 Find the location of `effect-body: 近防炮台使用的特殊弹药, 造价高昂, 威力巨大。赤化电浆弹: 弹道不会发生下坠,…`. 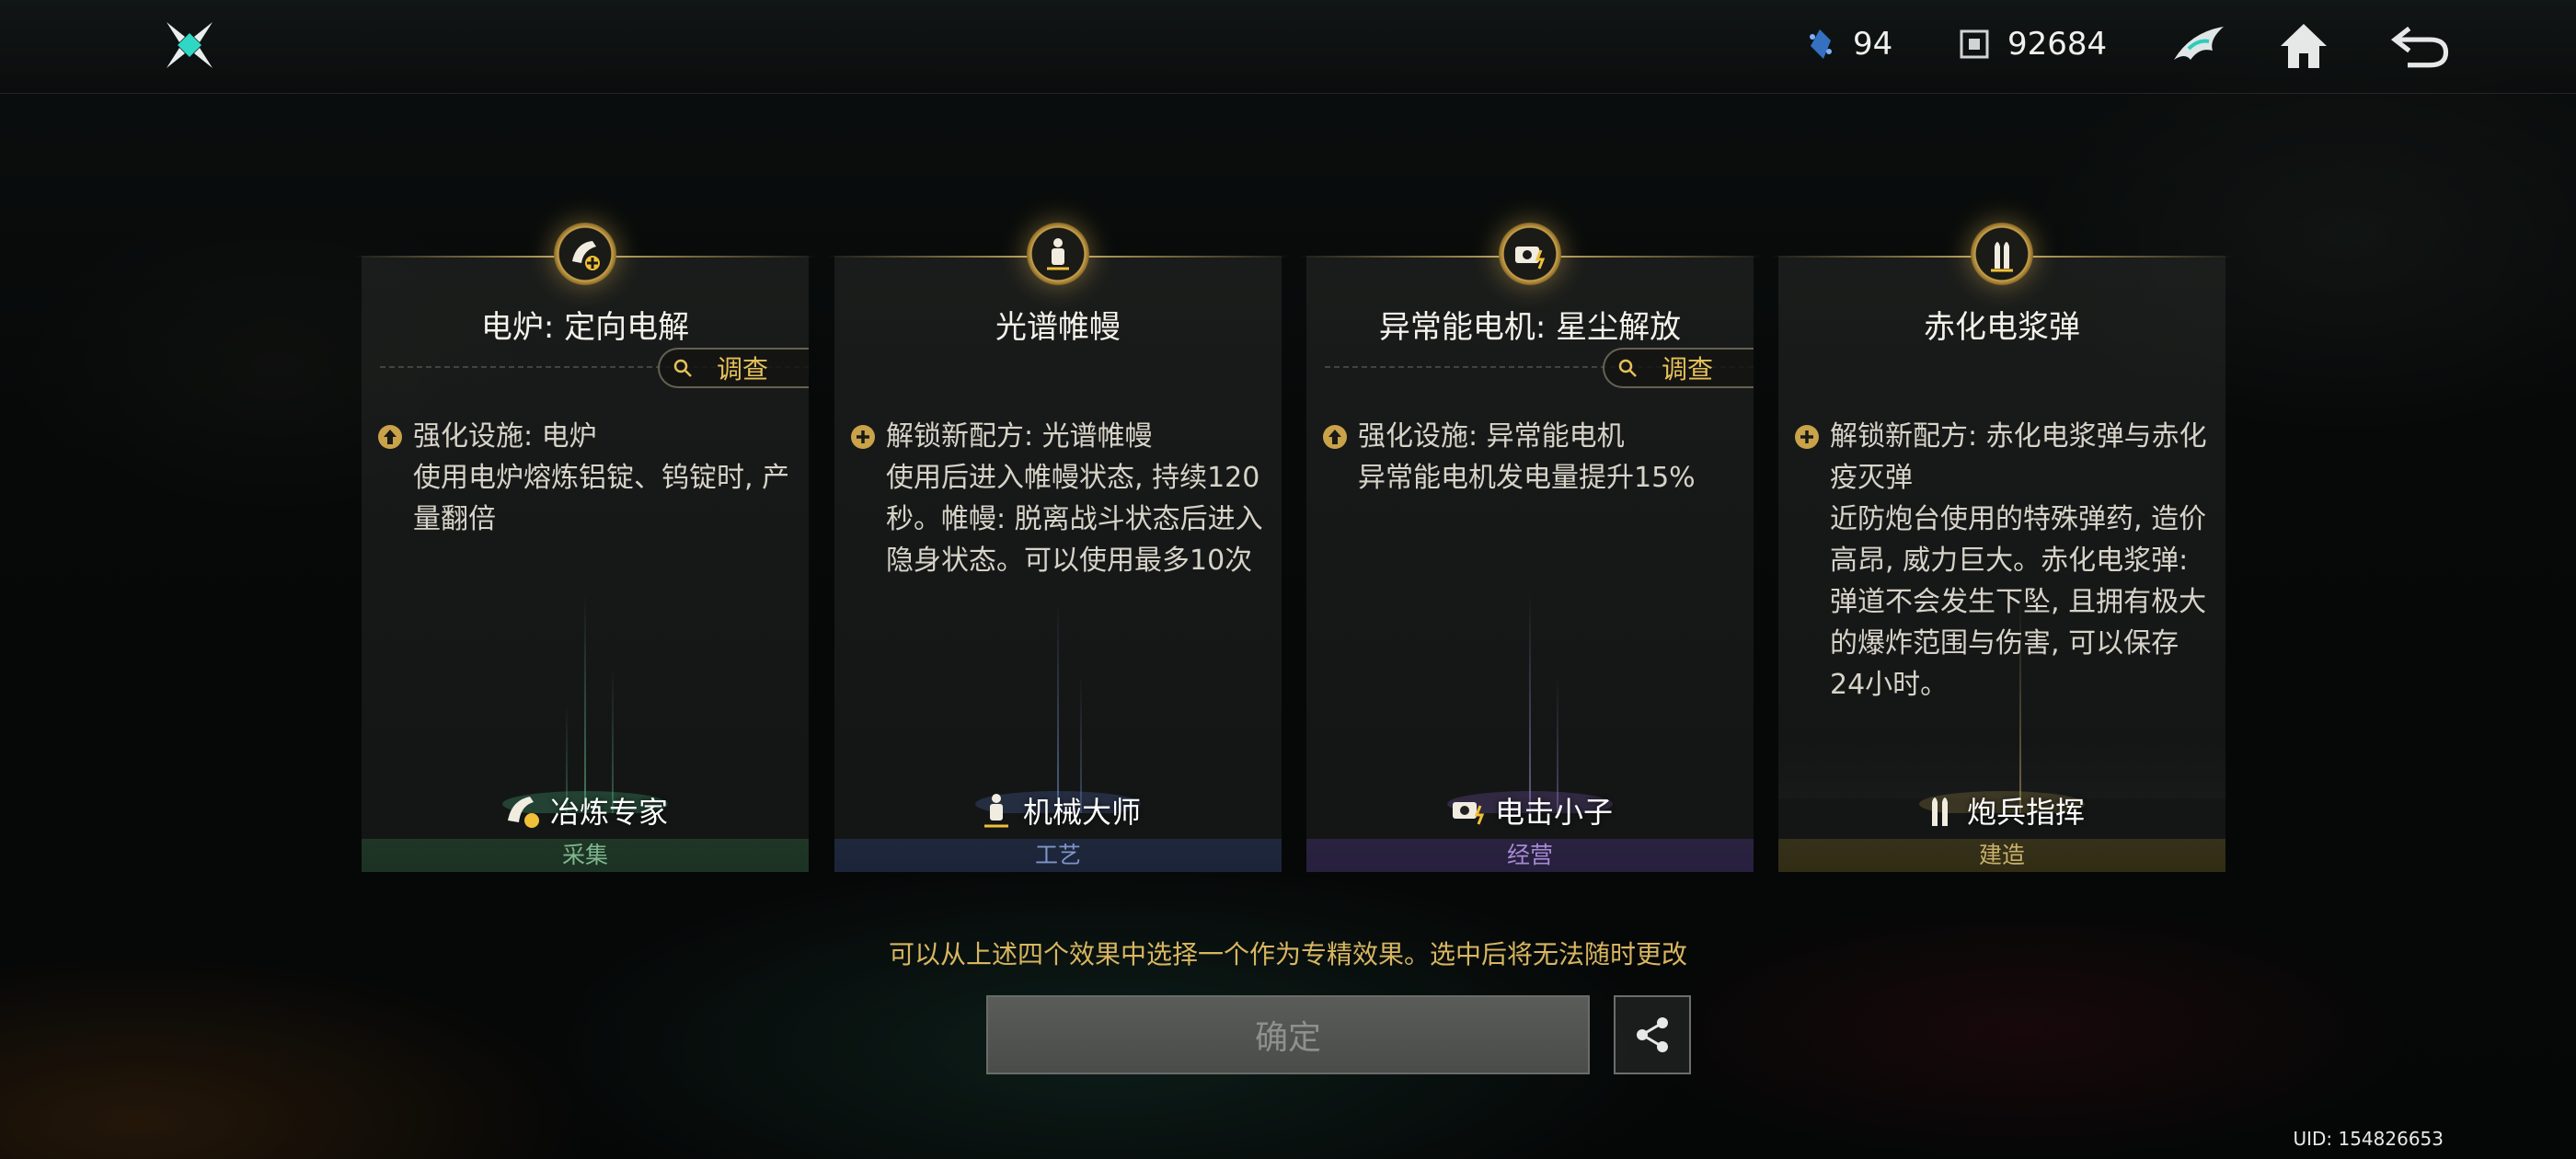

effect-body: 近防炮台使用的特殊弹药, 造价高昂, 威力巨大。赤化电浆弹: 弹道不会发生下坠,… is located at coordinates (2018, 602).